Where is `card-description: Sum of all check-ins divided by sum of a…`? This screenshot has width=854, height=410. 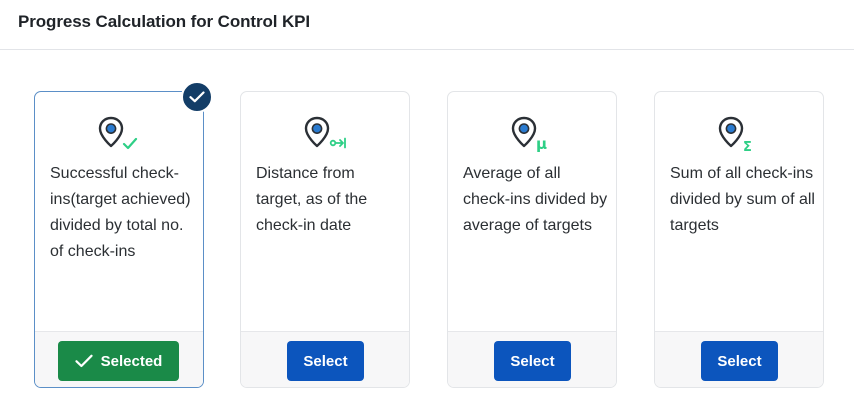 card-description: Sum of all check-ins divided by sum of a… is located at coordinates (742, 199).